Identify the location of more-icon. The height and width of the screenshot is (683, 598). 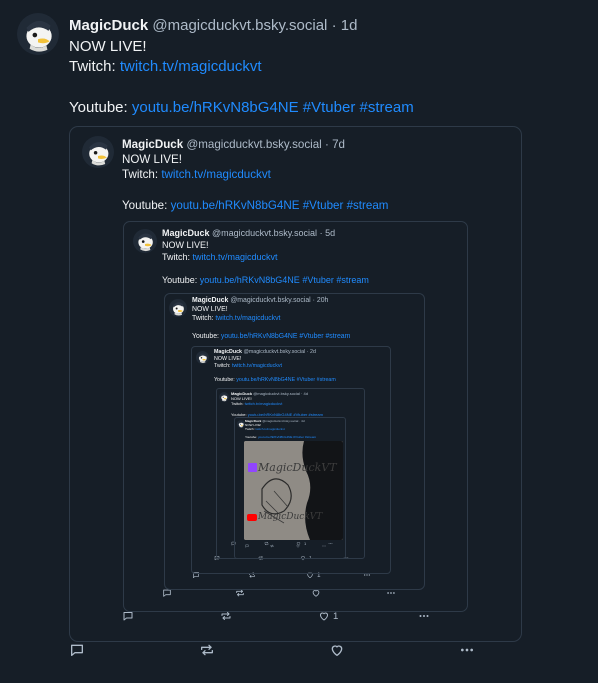
(467, 650).